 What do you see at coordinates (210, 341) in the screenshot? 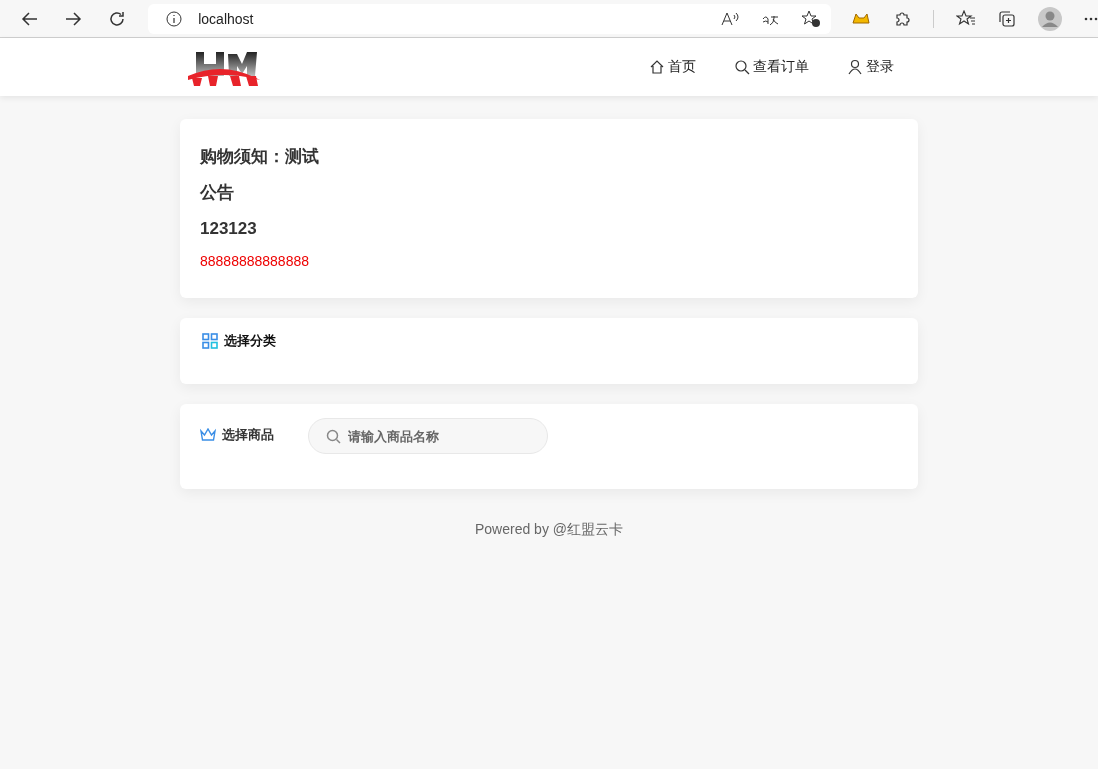
I see `grid-icon` at bounding box center [210, 341].